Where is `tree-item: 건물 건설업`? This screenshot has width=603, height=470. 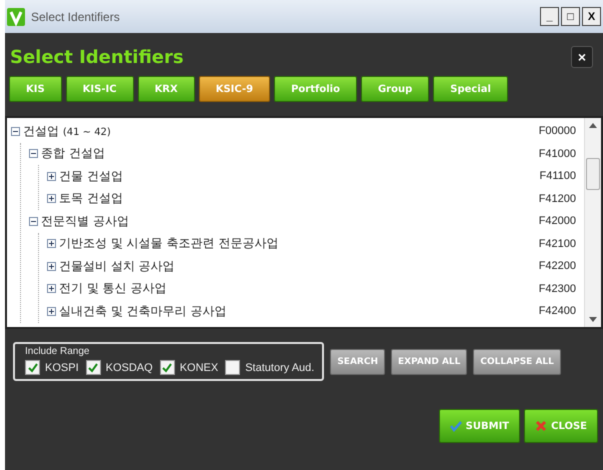 tree-item: 건물 건설업 is located at coordinates (297, 176).